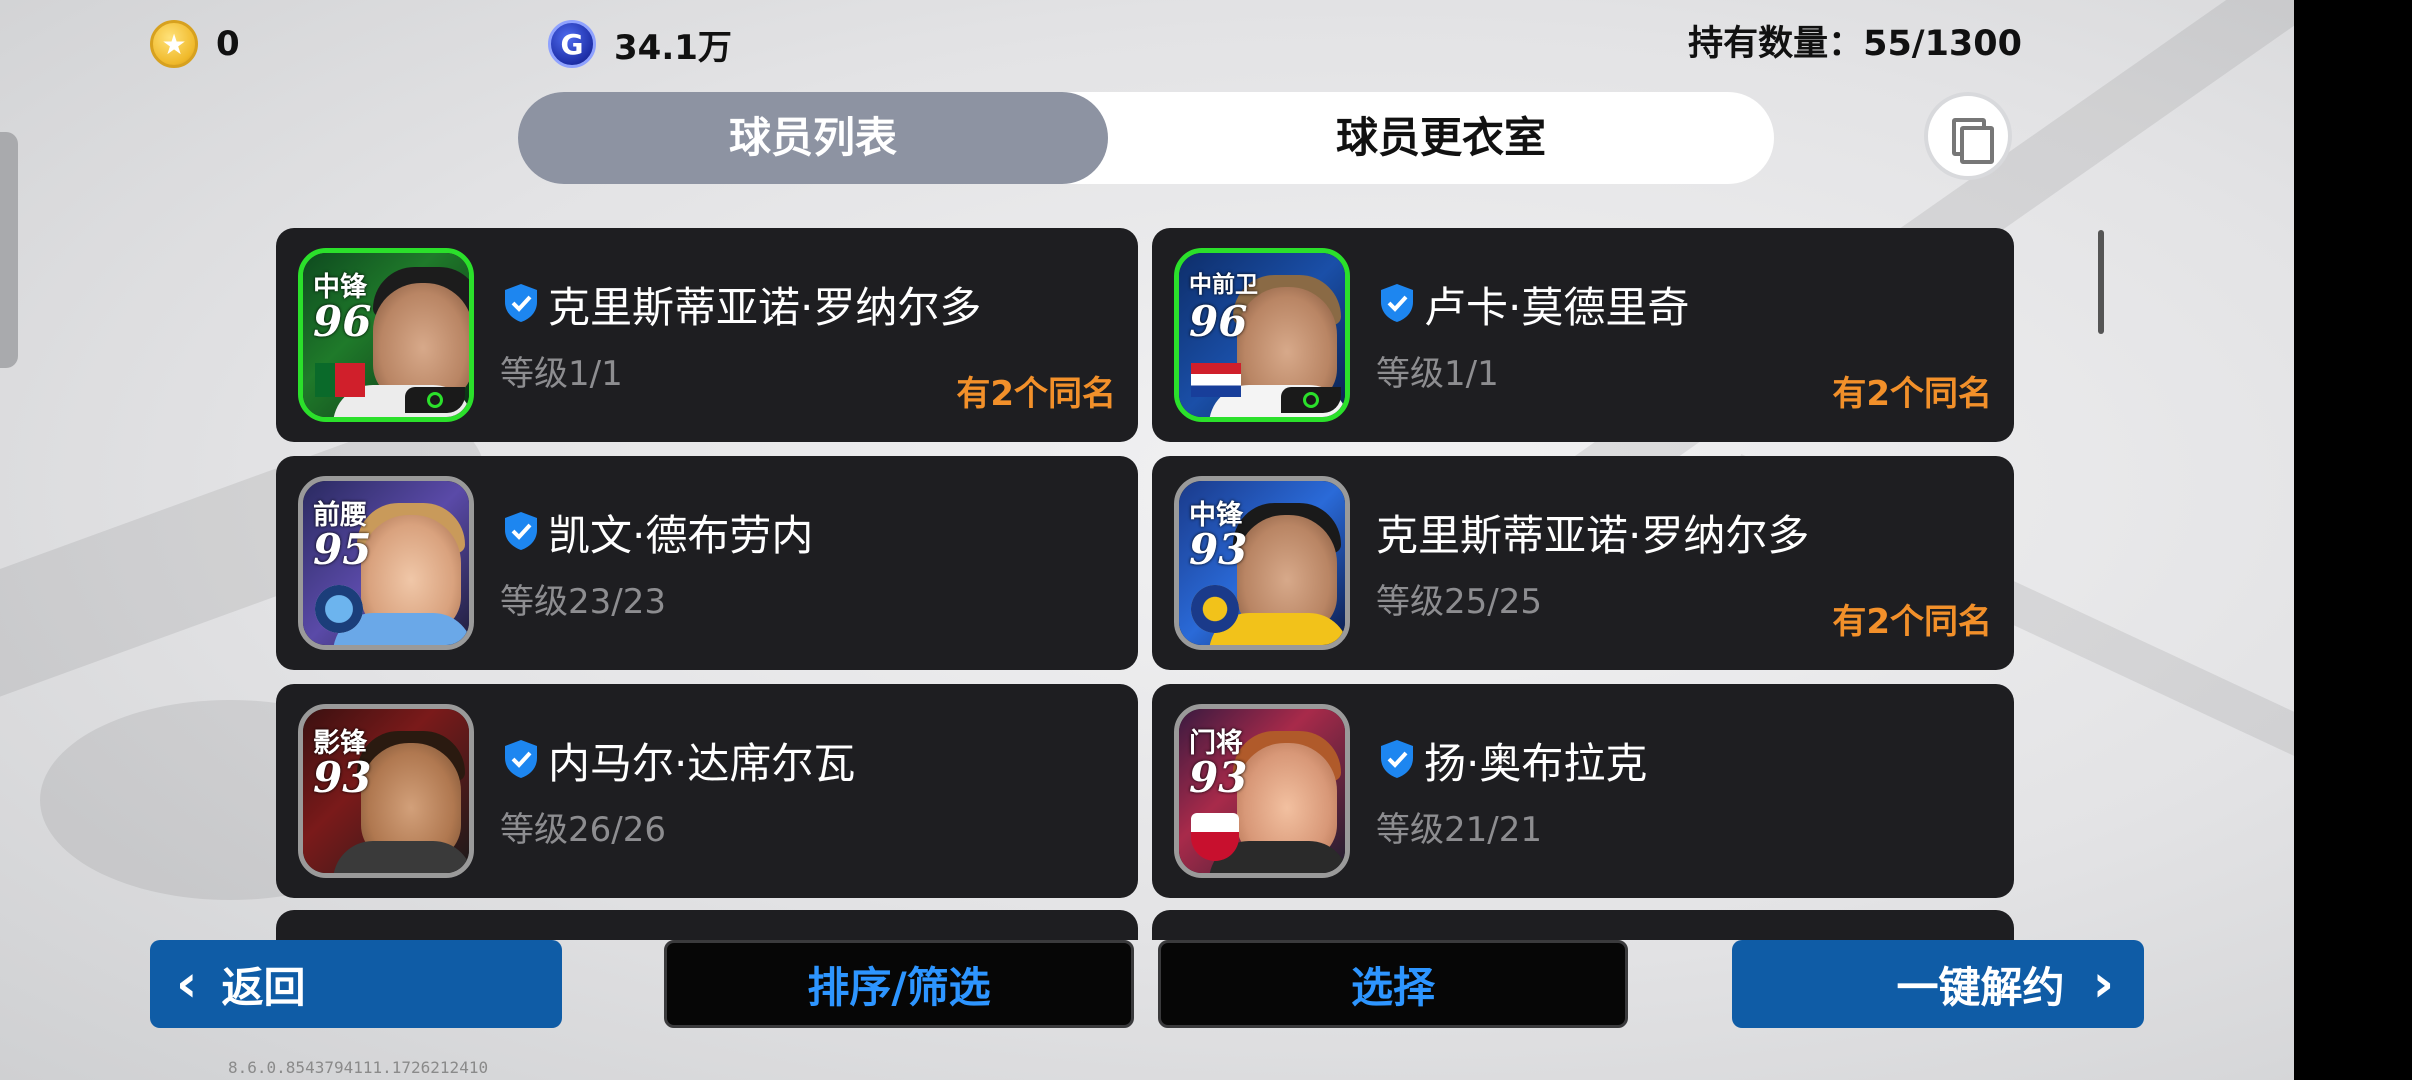  What do you see at coordinates (707, 335) in the screenshot?
I see `player-card: 中锋 96 克里斯蒂亚诺·罗纳尔多 等级1/1 有2个同名` at bounding box center [707, 335].